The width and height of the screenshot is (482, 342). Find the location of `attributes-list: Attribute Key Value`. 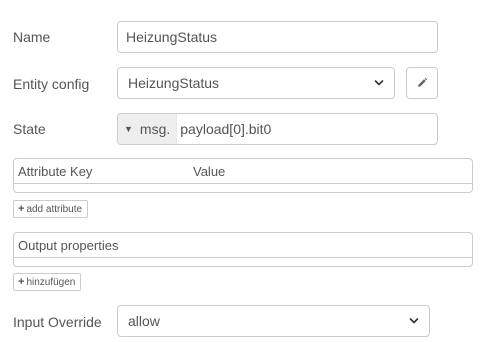

attributes-list: Attribute Key Value is located at coordinates (243, 175).